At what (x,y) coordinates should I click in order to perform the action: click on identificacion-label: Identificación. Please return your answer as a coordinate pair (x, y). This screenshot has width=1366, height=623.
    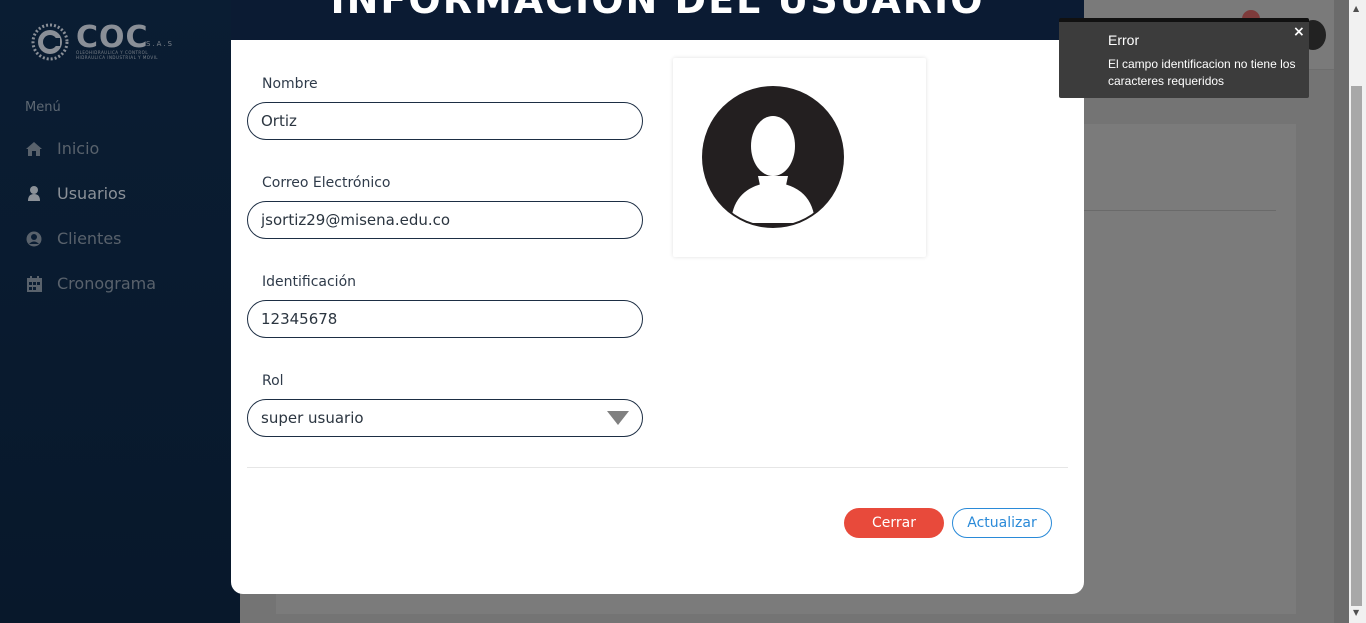
    Looking at the image, I should click on (309, 282).